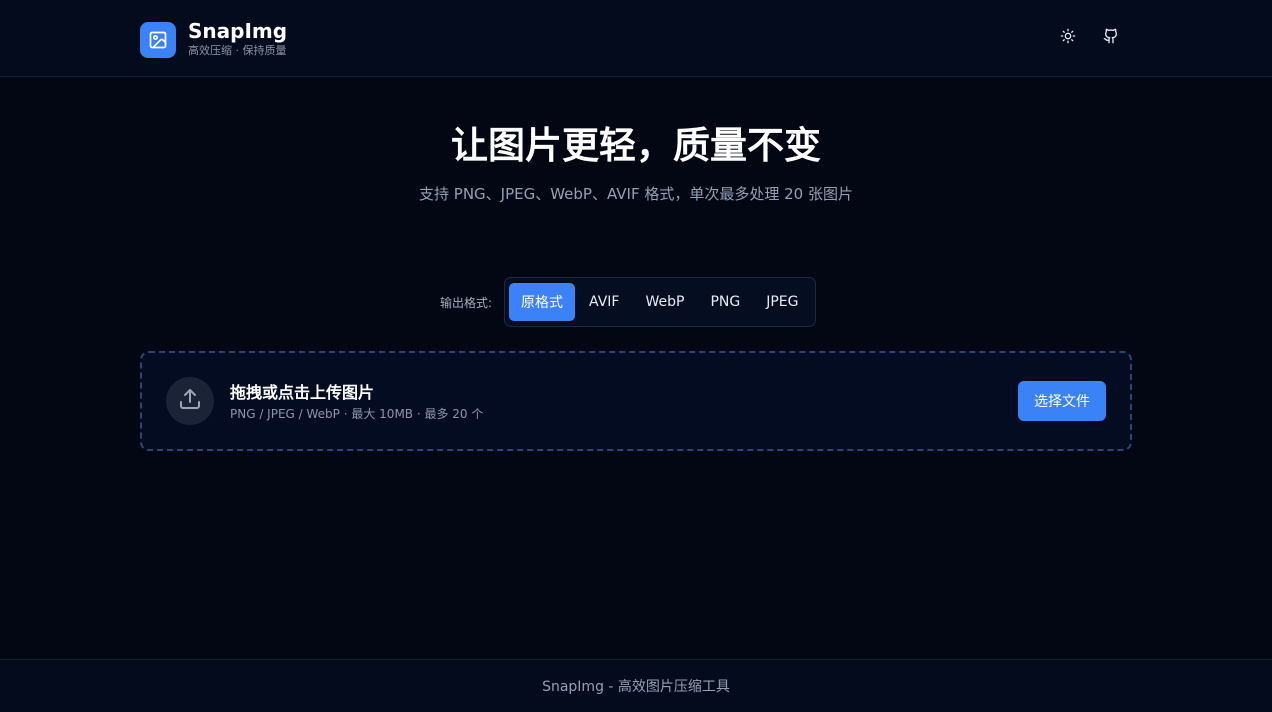  I want to click on upload-icon-badge, so click(190, 401).